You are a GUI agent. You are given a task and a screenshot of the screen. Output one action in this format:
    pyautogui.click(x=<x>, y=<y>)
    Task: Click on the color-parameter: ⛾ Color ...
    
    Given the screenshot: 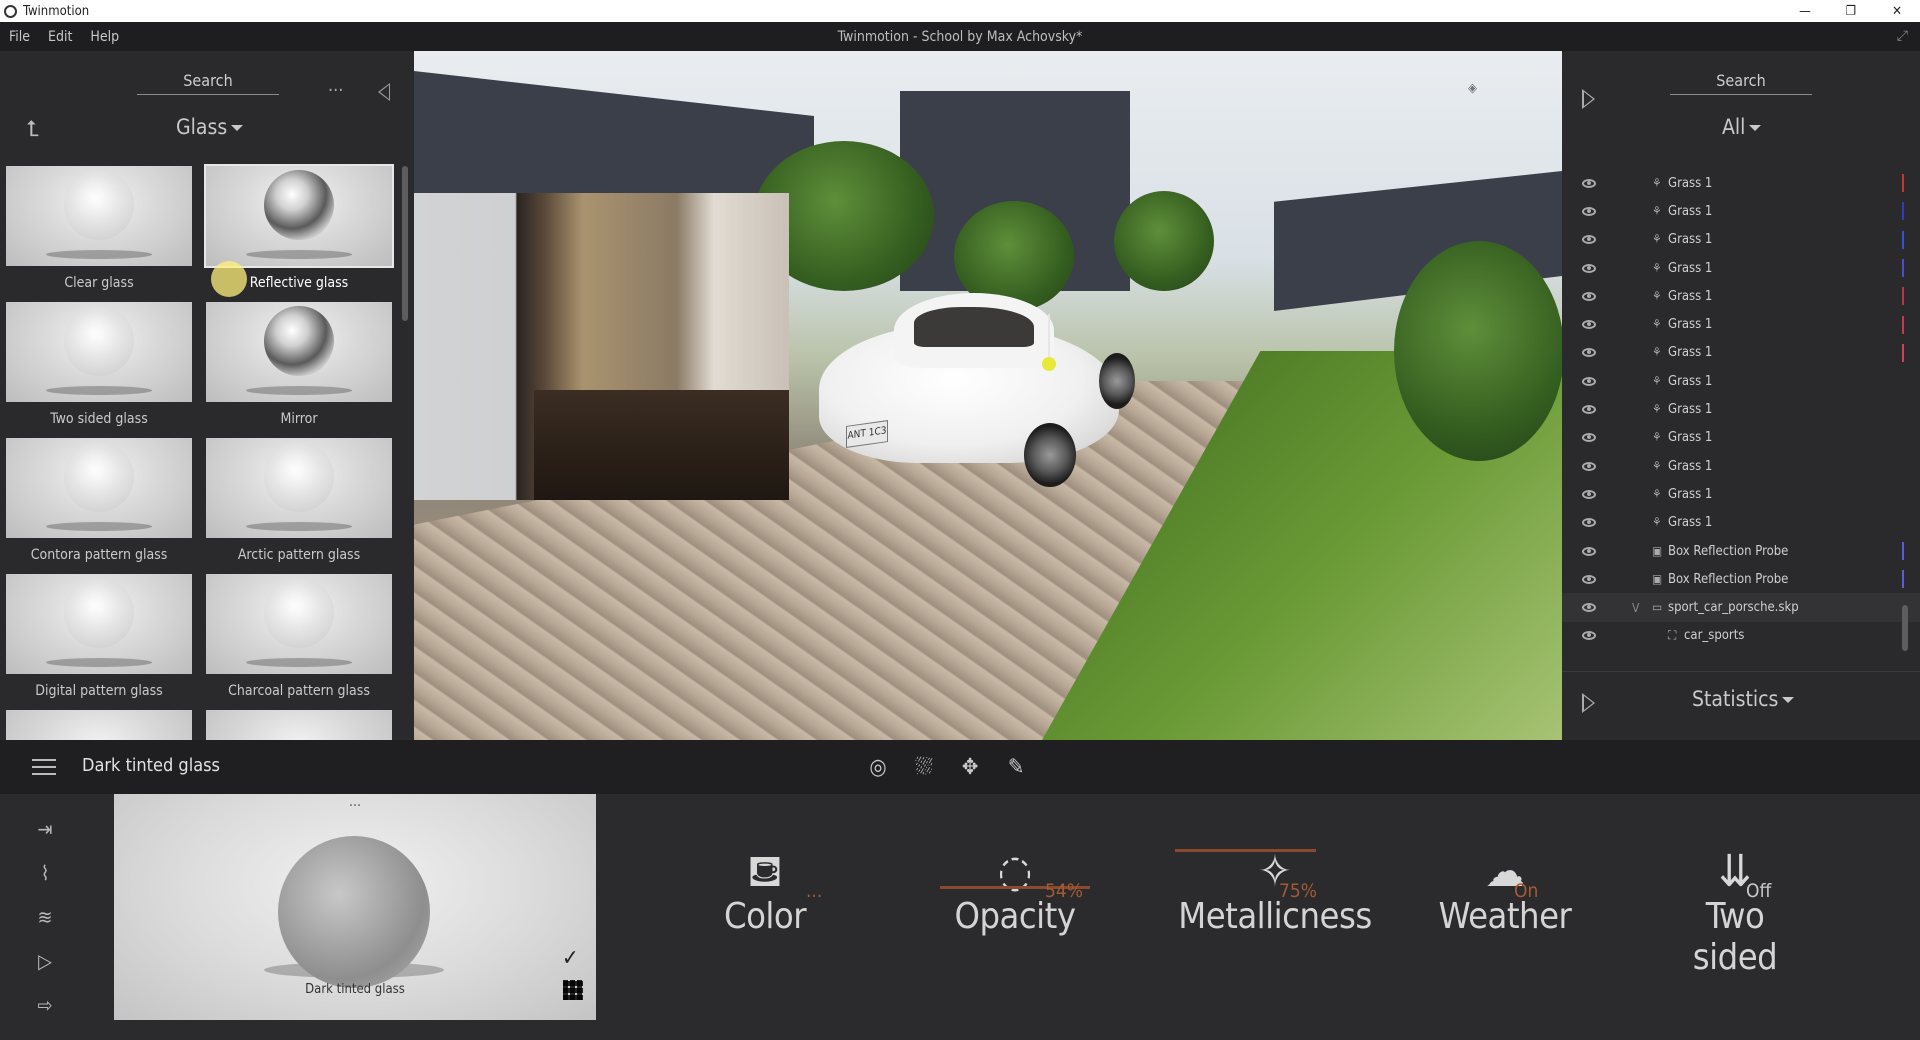 What is the action you would take?
    pyautogui.click(x=765, y=890)
    